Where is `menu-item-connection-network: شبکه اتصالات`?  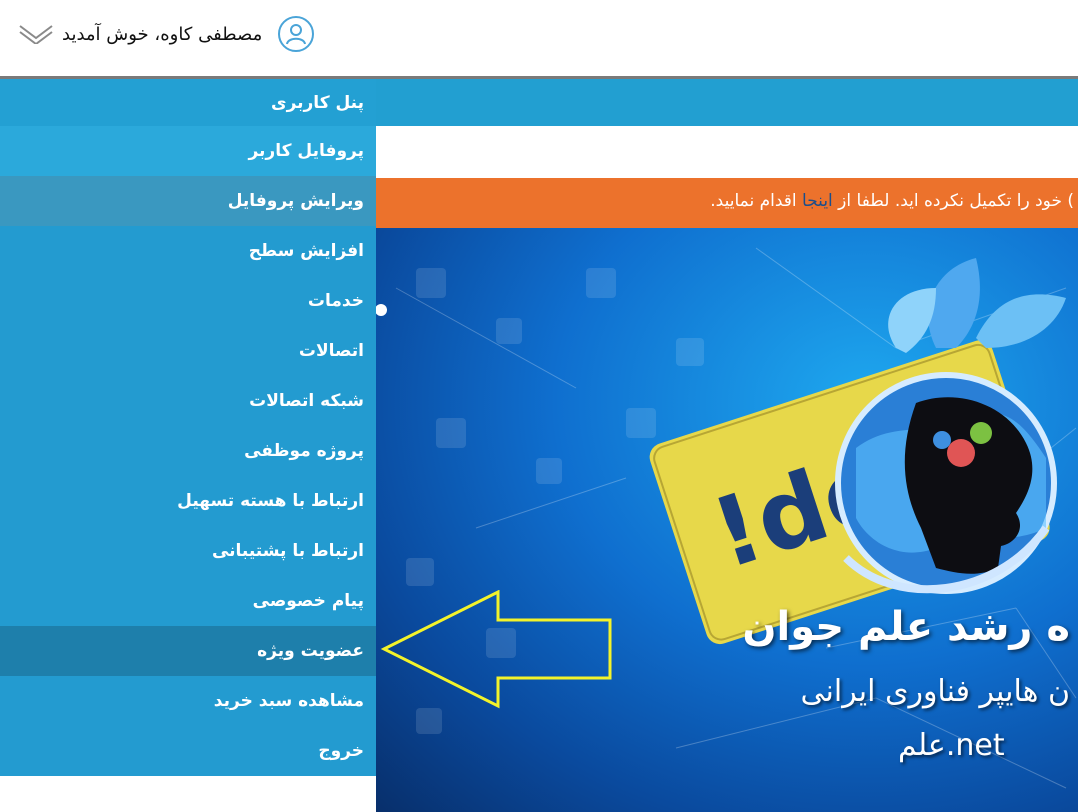
menu-item-connection-network: شبکه اتصالات is located at coordinates (188, 401).